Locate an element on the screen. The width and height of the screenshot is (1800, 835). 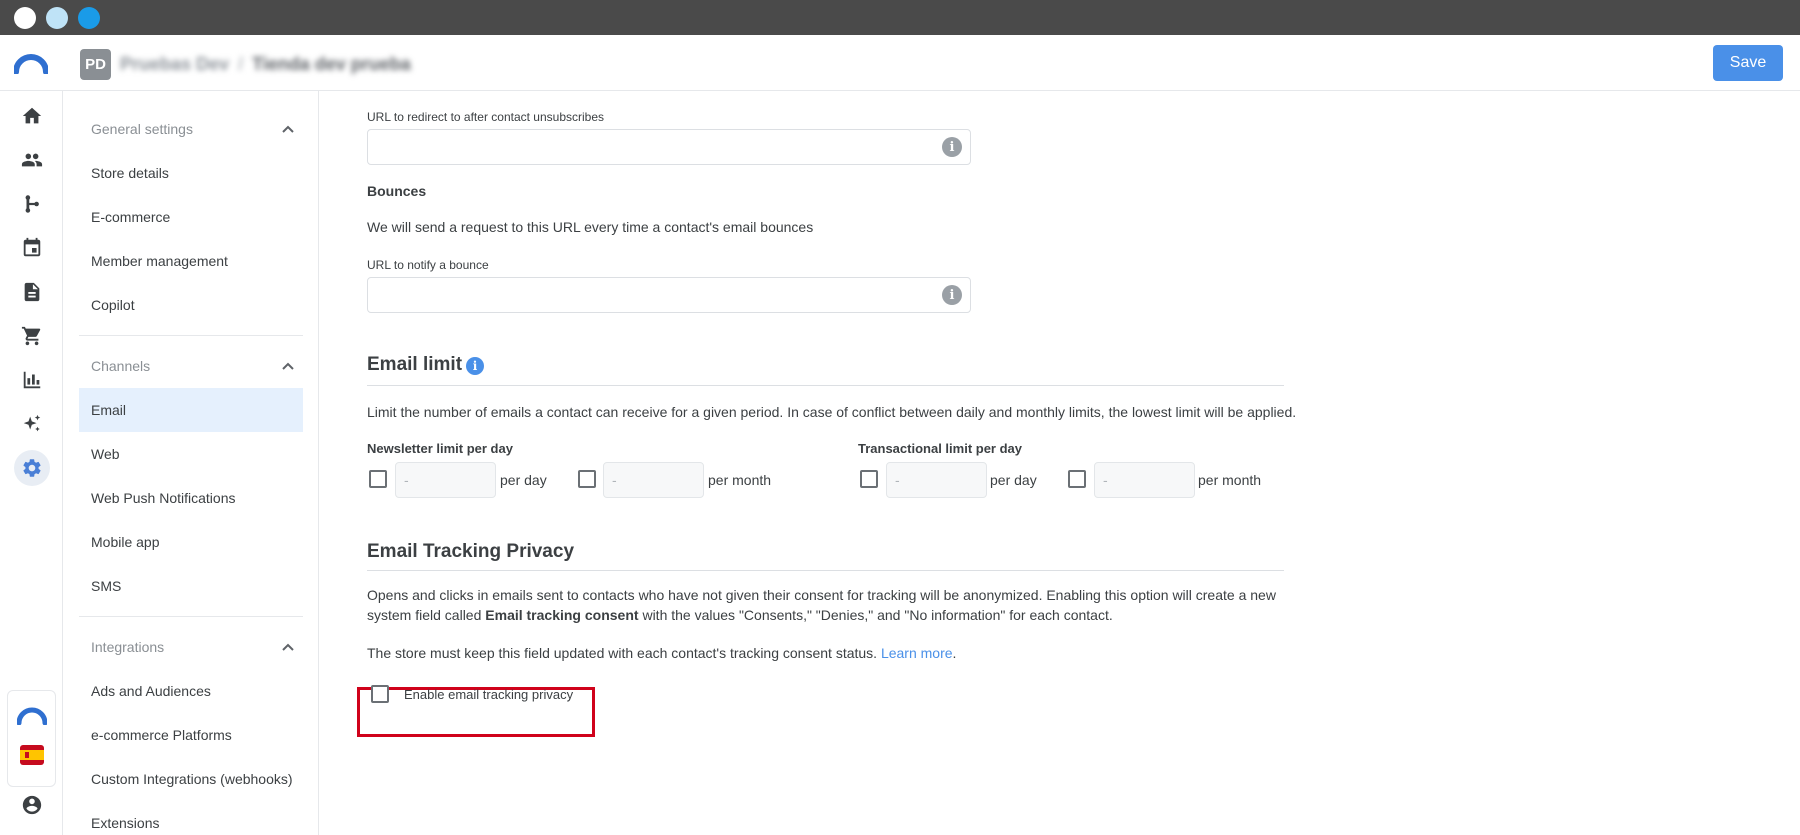
breadcrumb-store: Tienda dev prueba is located at coordinates (331, 64).